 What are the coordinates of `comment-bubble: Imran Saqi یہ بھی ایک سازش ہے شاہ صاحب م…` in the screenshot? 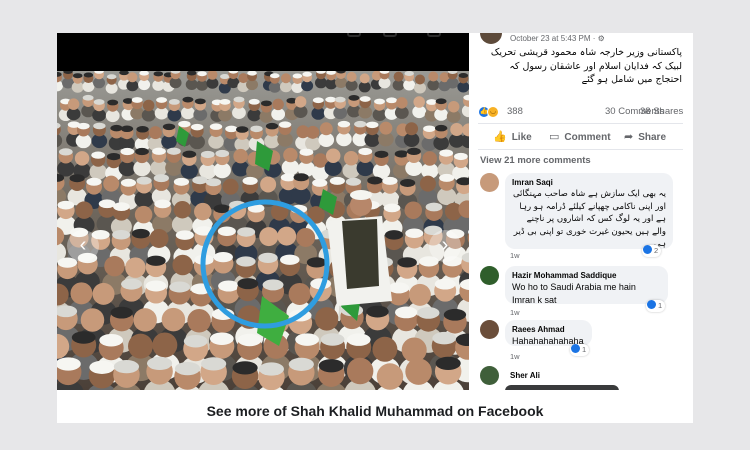 It's located at (589, 211).